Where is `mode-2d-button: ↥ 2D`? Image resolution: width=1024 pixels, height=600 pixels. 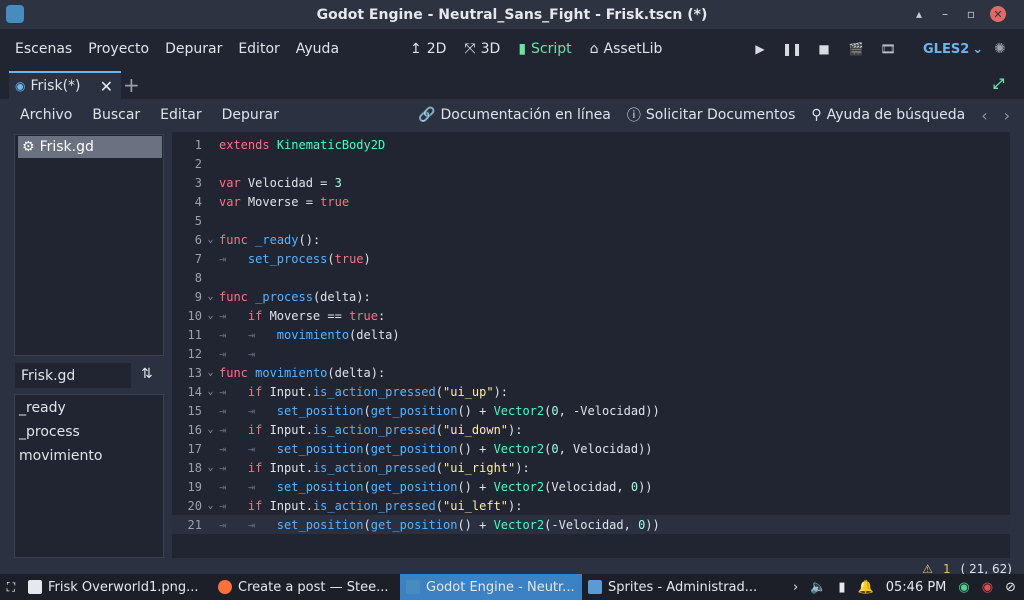 mode-2d-button: ↥ 2D is located at coordinates (428, 49).